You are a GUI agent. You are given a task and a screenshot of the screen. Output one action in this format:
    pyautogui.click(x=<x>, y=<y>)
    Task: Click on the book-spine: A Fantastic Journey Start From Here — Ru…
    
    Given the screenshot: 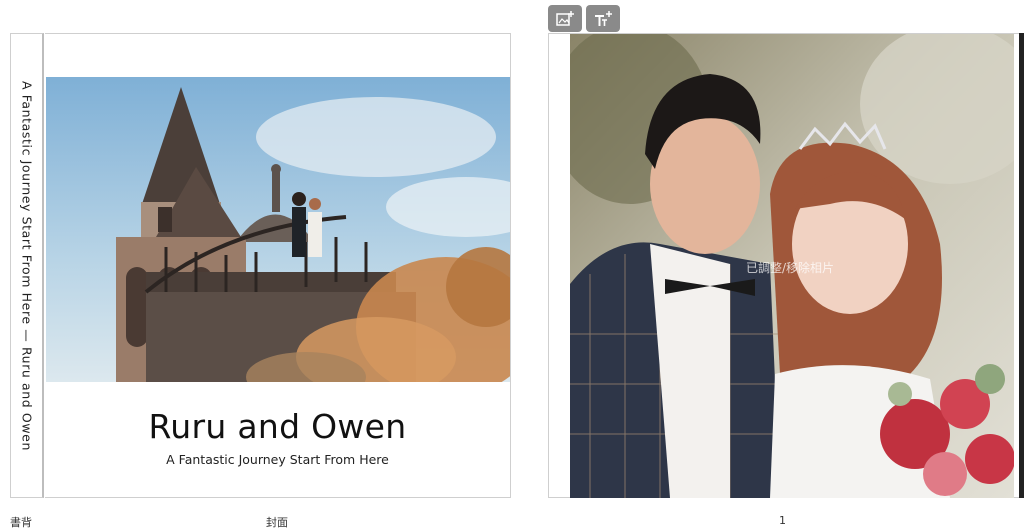 What is the action you would take?
    pyautogui.click(x=27, y=265)
    